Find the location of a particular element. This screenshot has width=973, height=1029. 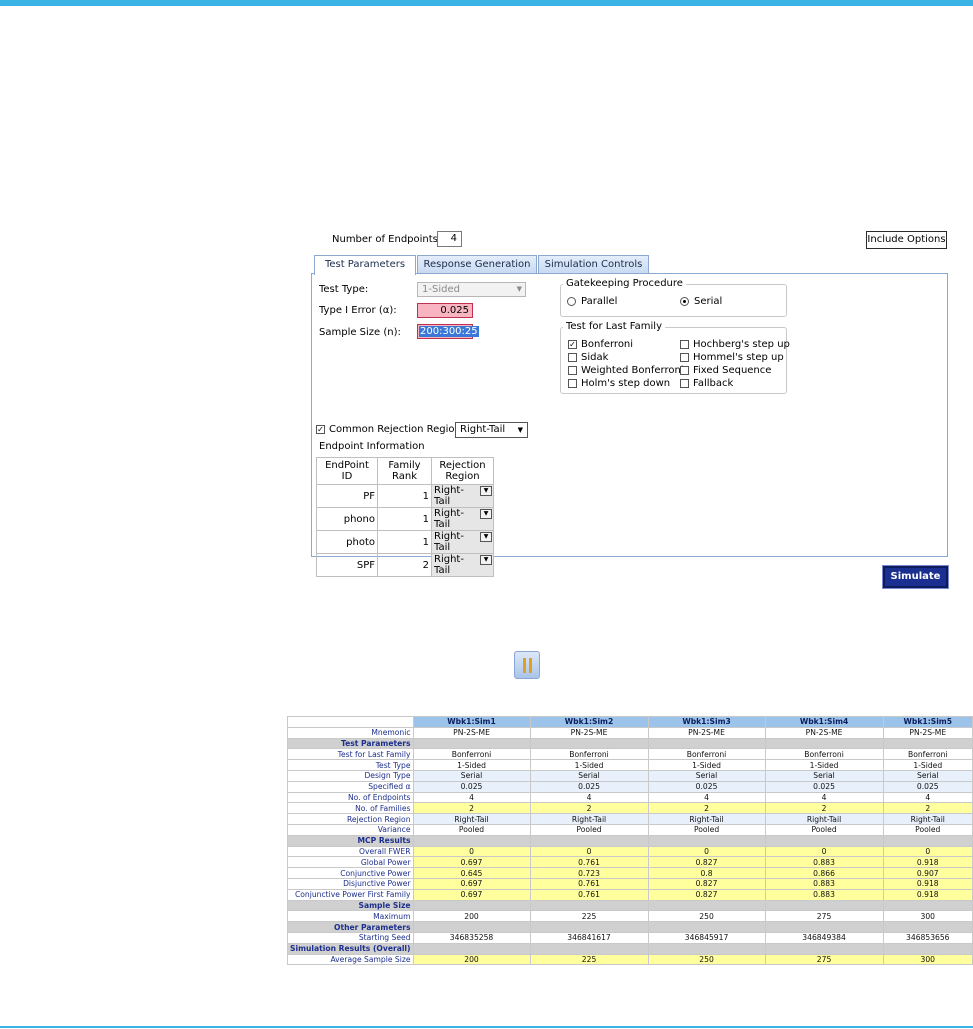

result-cell: 346845917 is located at coordinates (706, 937).